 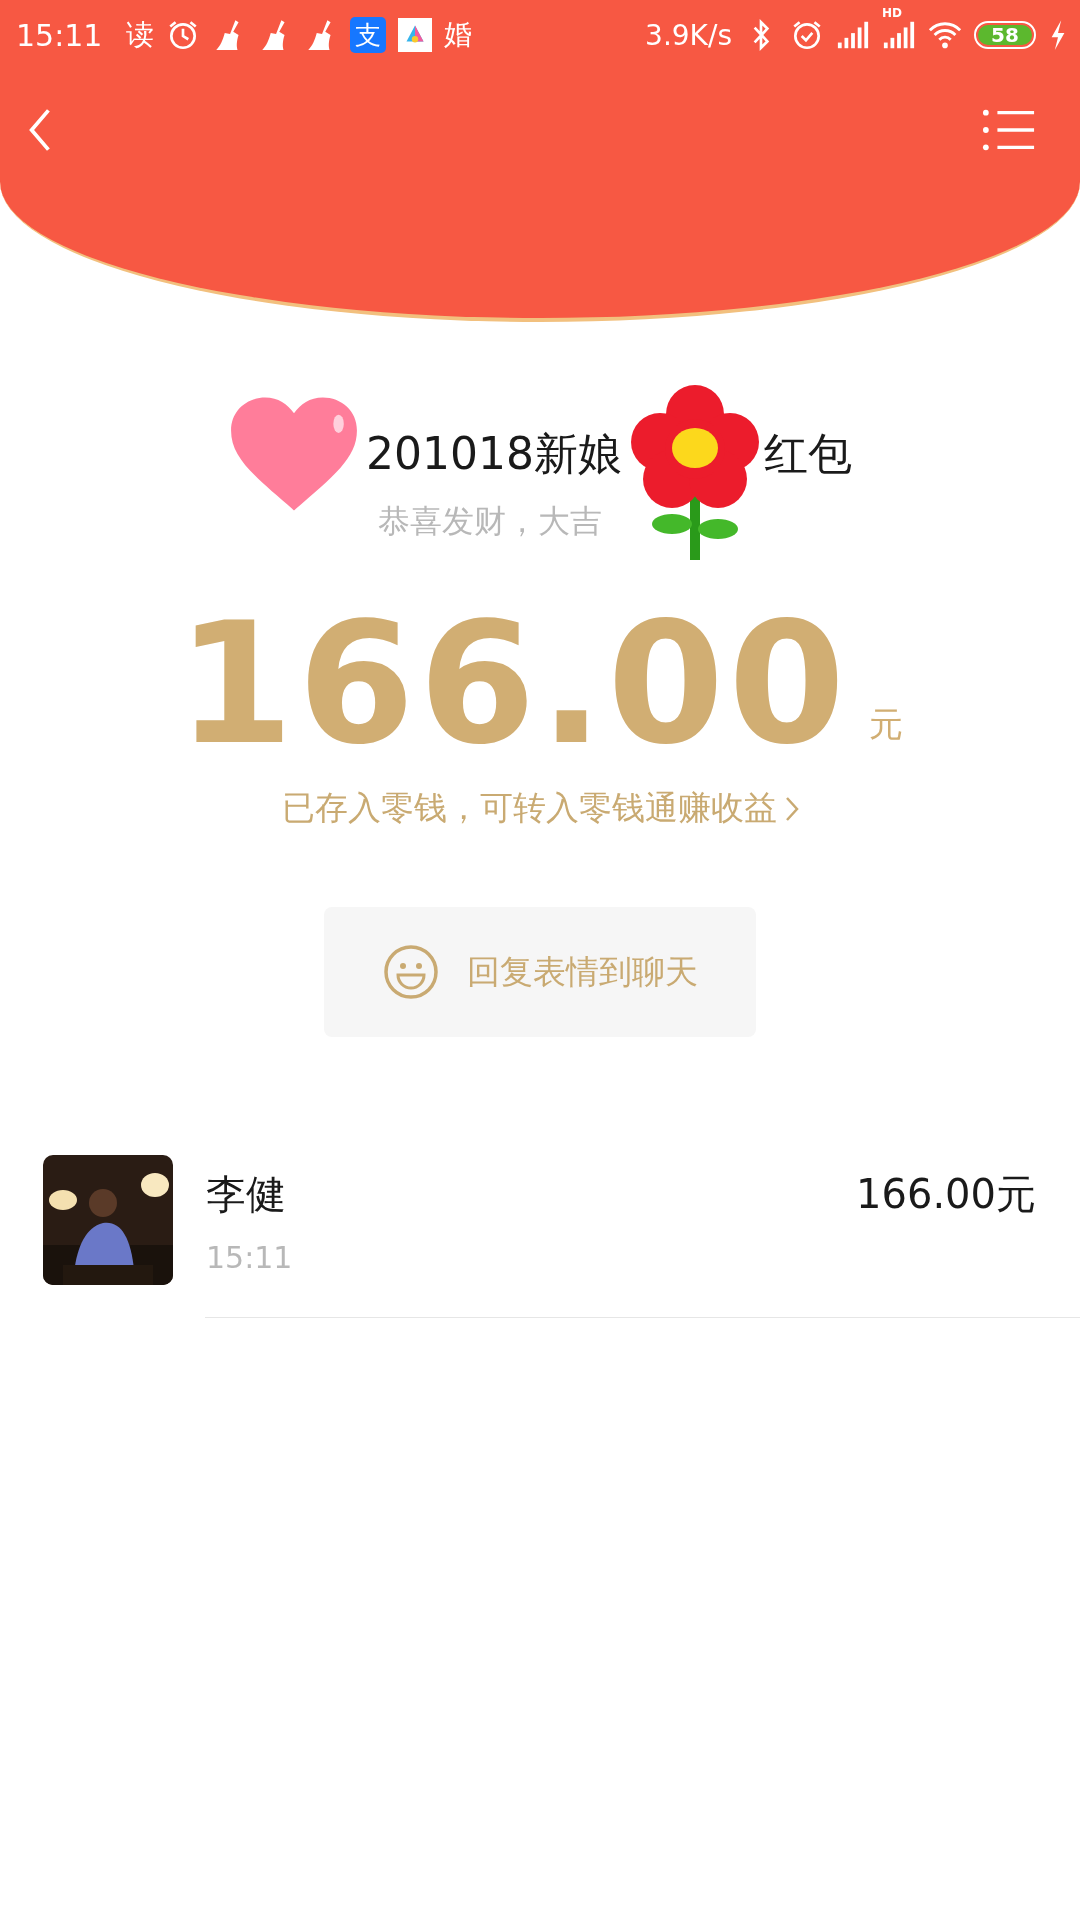 I want to click on amount-value: 166.00, so click(x=513, y=684).